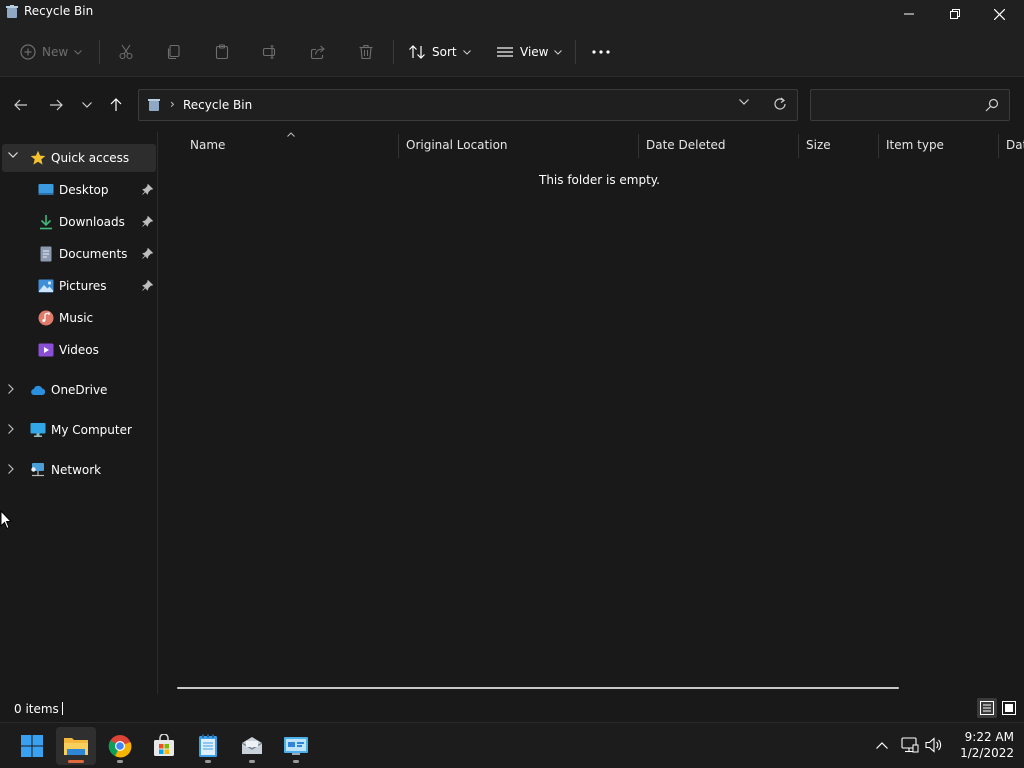 The image size is (1024, 768). Describe the element at coordinates (208, 746) in the screenshot. I see `taskbar-notepad` at that location.